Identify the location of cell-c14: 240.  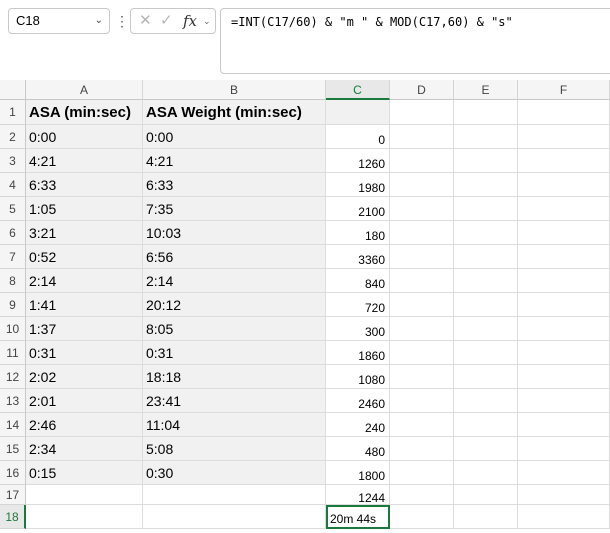
(358, 425).